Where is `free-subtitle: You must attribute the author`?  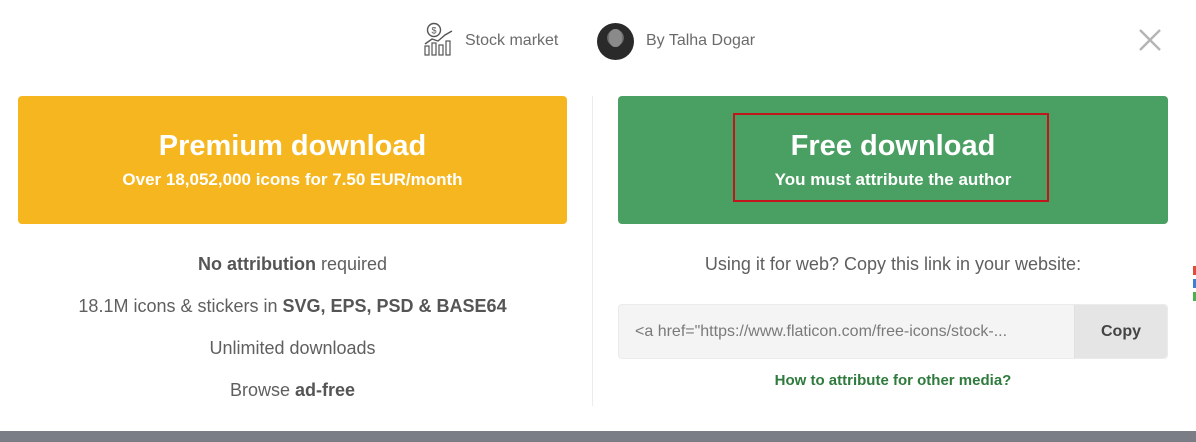 free-subtitle: You must attribute the author is located at coordinates (893, 179).